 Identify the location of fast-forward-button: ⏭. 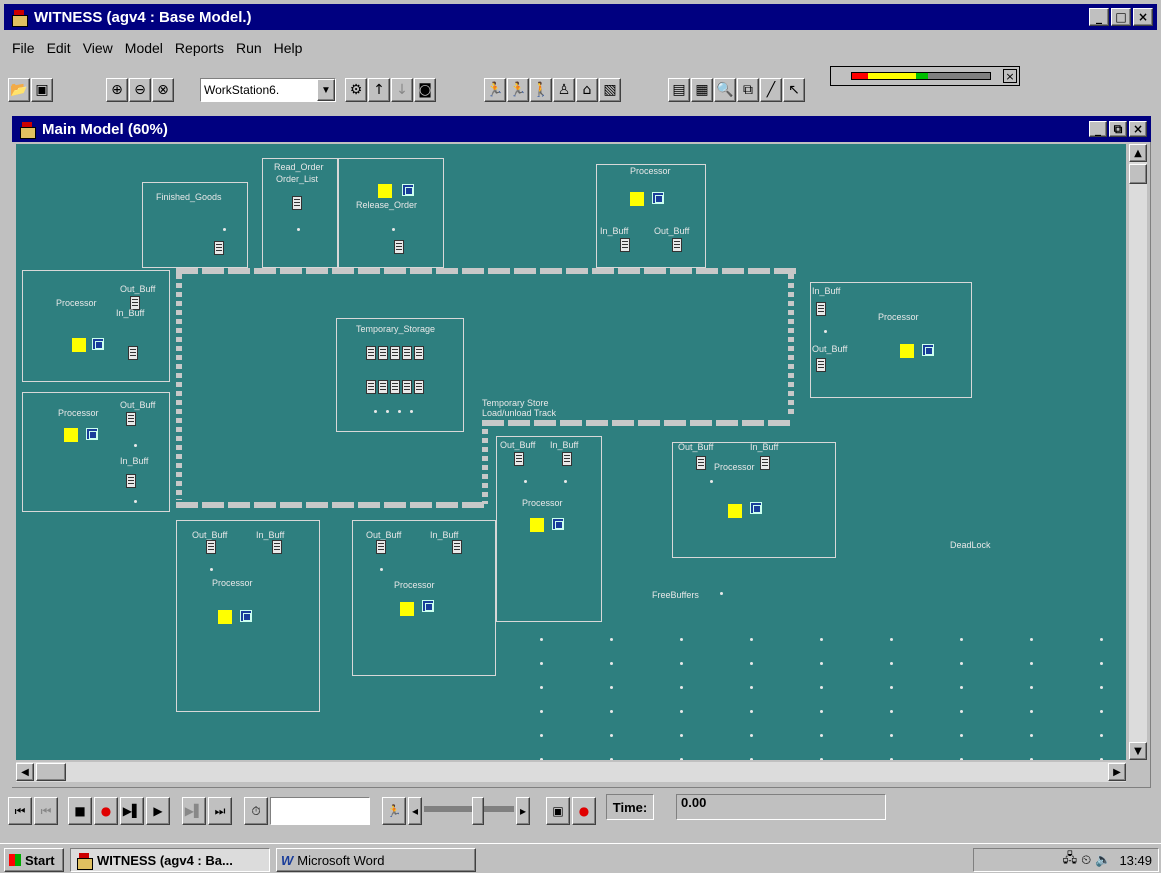
(220, 811).